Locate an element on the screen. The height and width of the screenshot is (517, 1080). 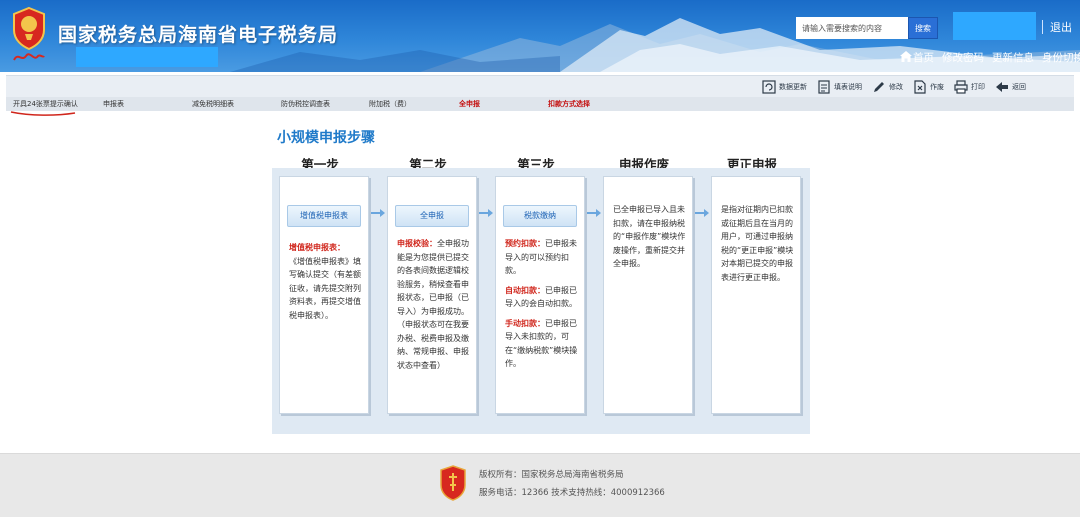
home-icon is located at coordinates (906, 56).